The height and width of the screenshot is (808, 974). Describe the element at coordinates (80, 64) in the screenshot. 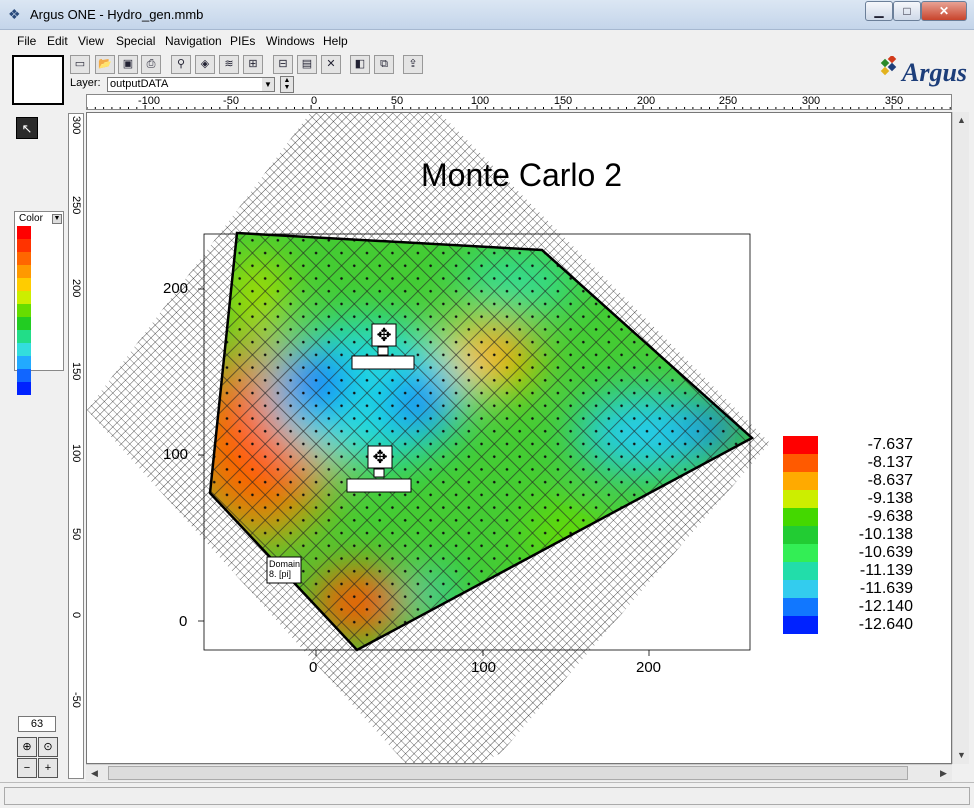

I see `new-file-icon: ▭` at that location.